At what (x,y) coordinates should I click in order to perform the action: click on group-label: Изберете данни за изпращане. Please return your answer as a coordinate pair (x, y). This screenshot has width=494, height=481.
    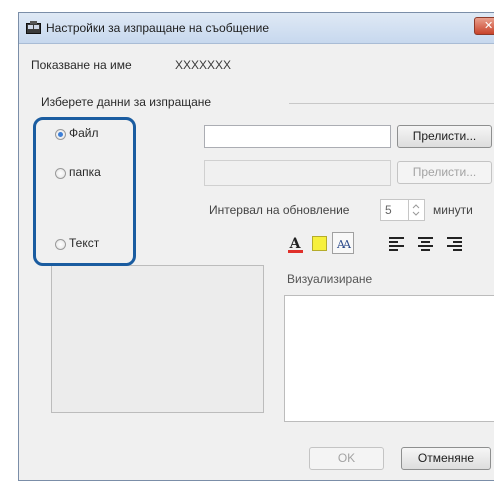
    Looking at the image, I should click on (126, 102).